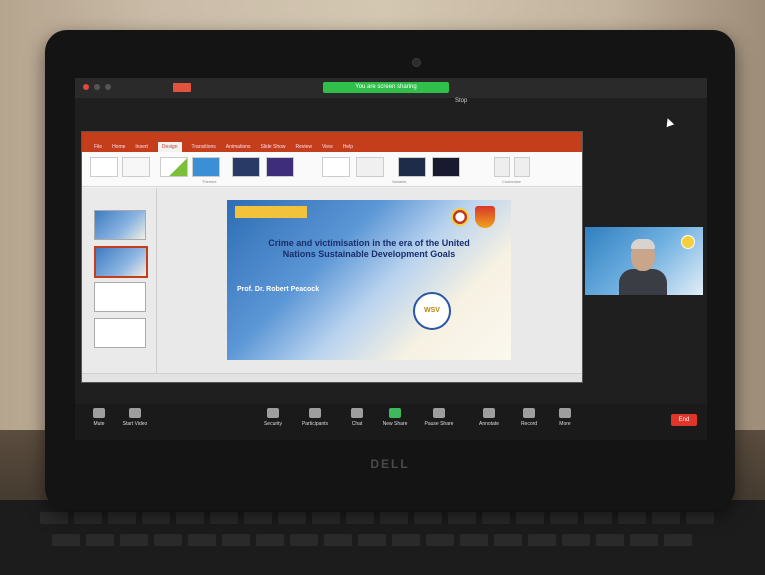 This screenshot has height=575, width=765. I want to click on background-logo-icon, so click(688, 242).